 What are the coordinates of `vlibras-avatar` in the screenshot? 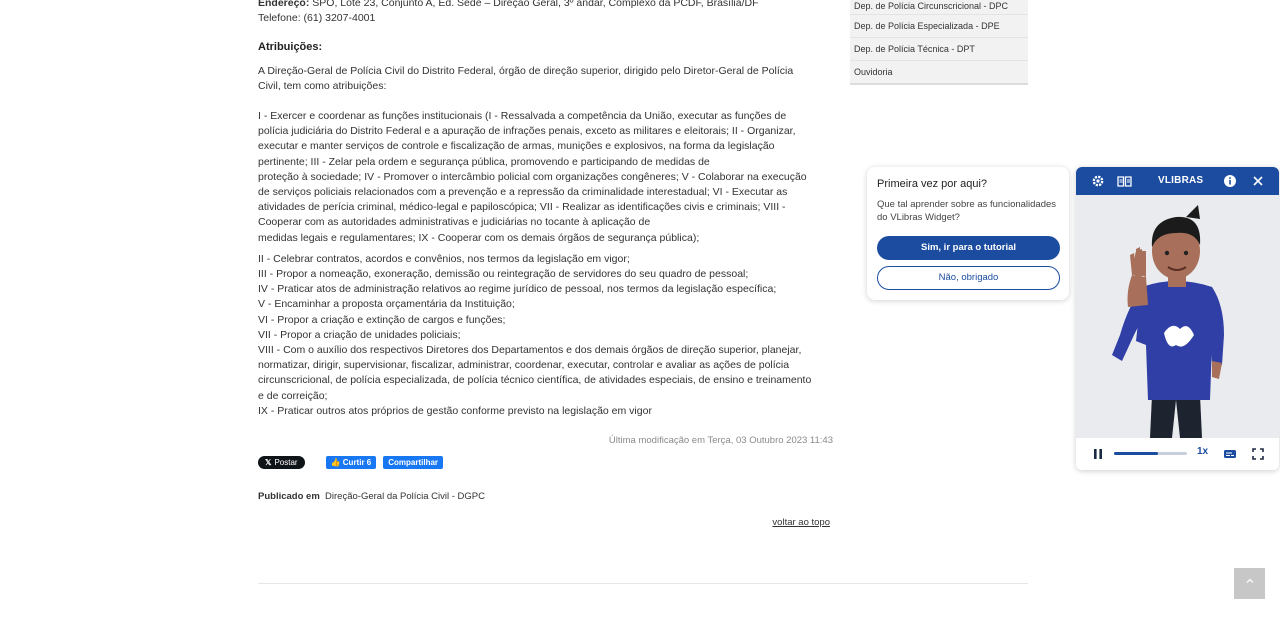 It's located at (1177, 316).